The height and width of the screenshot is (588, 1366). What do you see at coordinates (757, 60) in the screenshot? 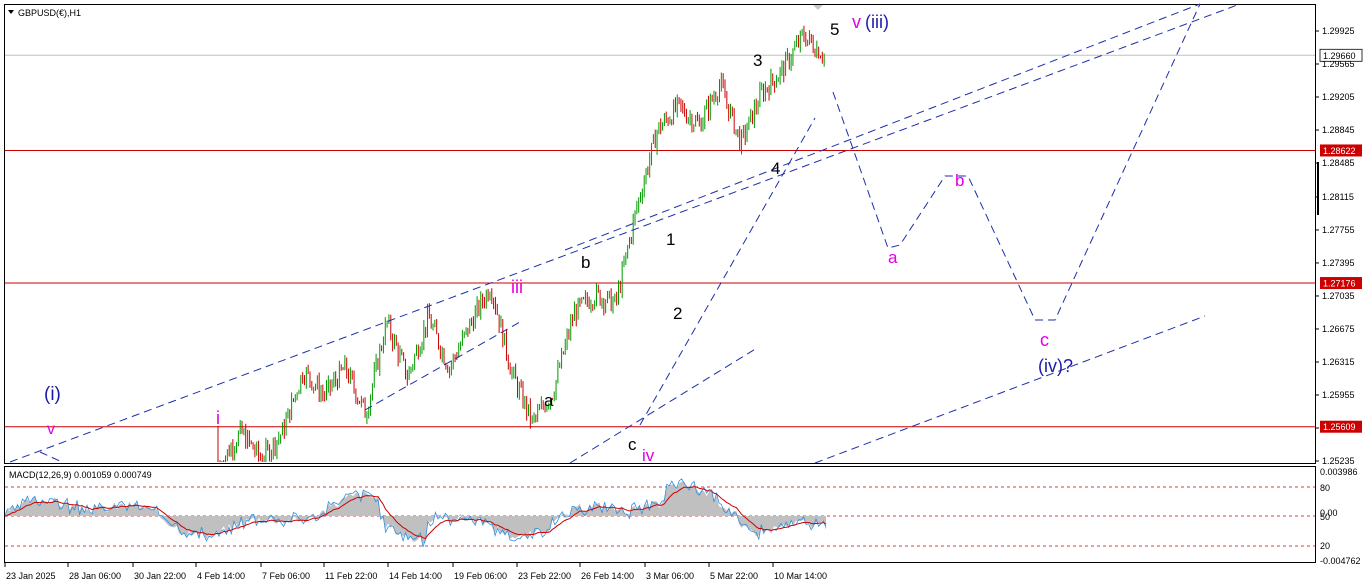
I see `wave-label: 3` at bounding box center [757, 60].